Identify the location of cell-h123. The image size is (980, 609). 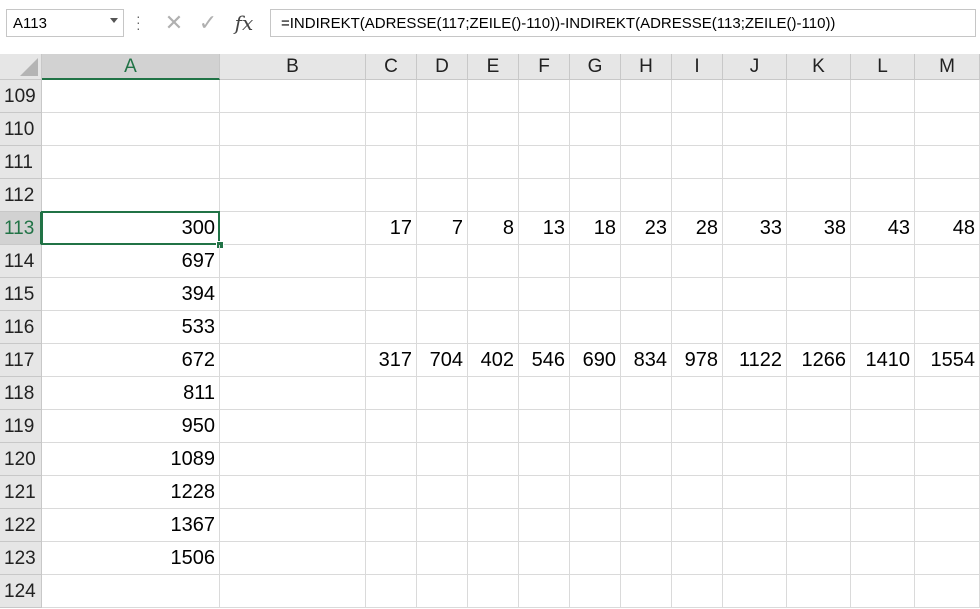
(646, 558).